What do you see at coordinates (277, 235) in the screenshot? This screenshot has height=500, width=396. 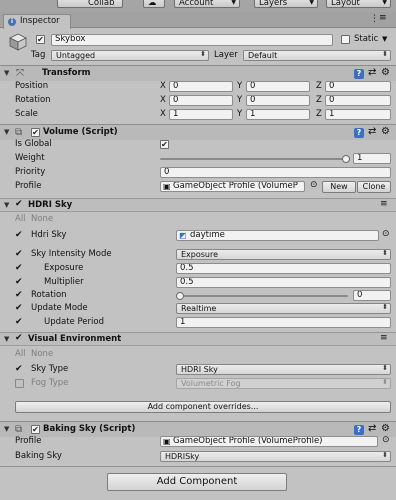 I see `hdri-sky-object-field: ◩ daytime` at bounding box center [277, 235].